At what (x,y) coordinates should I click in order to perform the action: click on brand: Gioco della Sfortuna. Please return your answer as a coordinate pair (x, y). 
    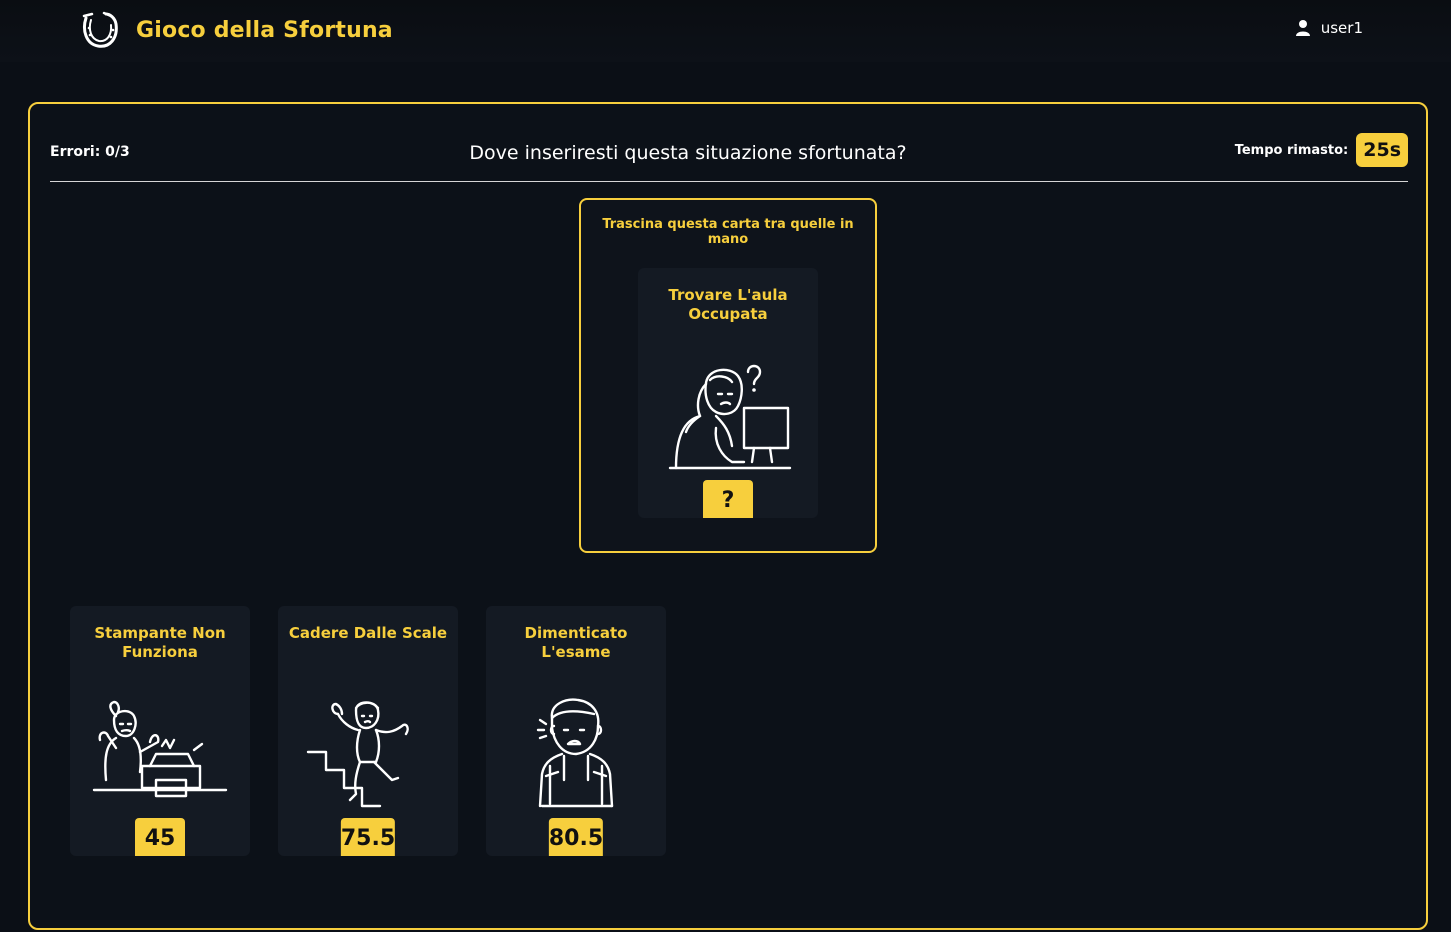
    Looking at the image, I should click on (235, 30).